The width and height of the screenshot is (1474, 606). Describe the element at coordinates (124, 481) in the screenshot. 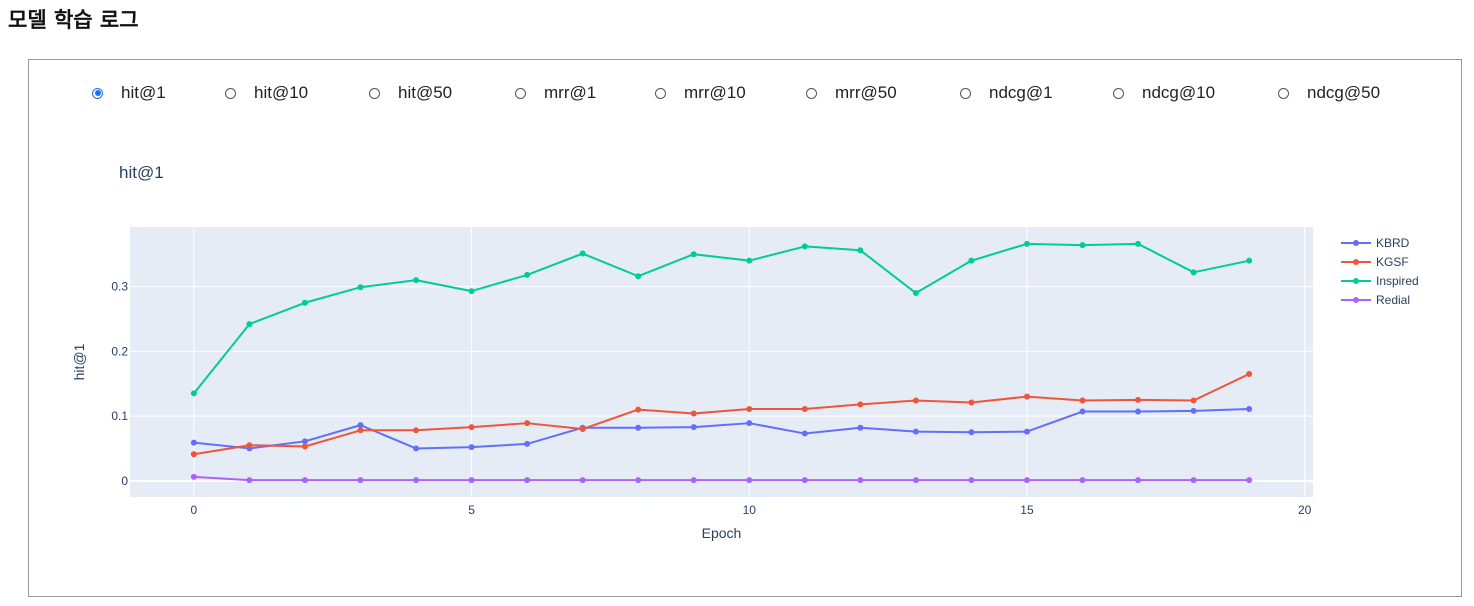

I see `y-tick-label: 0` at that location.